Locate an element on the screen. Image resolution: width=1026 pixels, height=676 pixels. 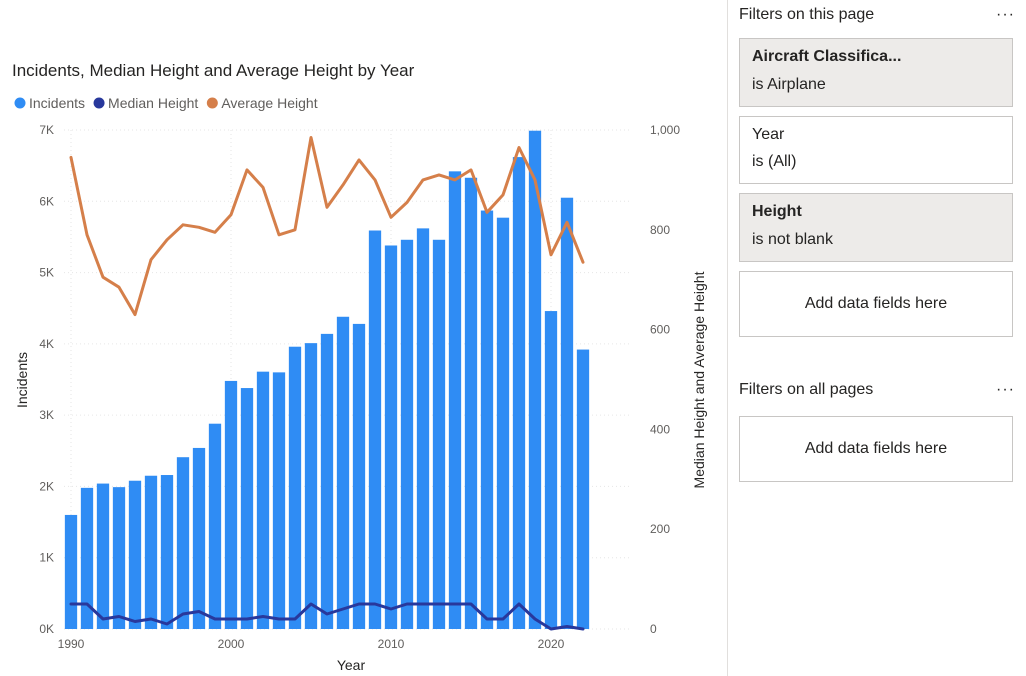
bar-incidents-2004 is located at coordinates (295, 487).